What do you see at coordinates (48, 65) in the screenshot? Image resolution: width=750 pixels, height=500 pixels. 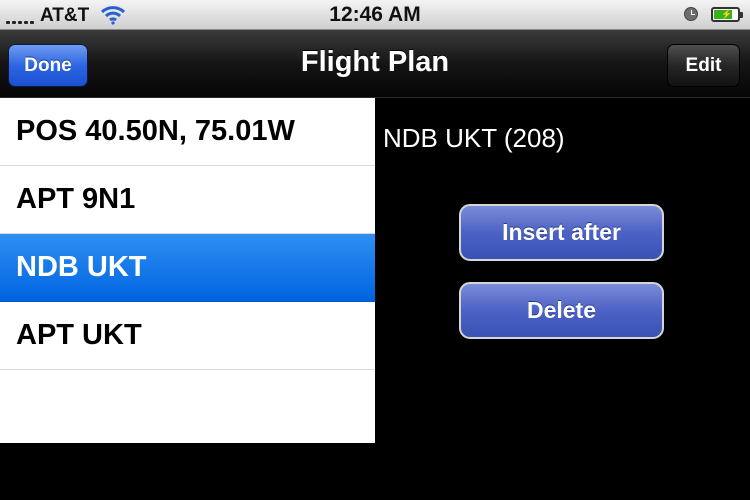 I see `done-button: Done` at bounding box center [48, 65].